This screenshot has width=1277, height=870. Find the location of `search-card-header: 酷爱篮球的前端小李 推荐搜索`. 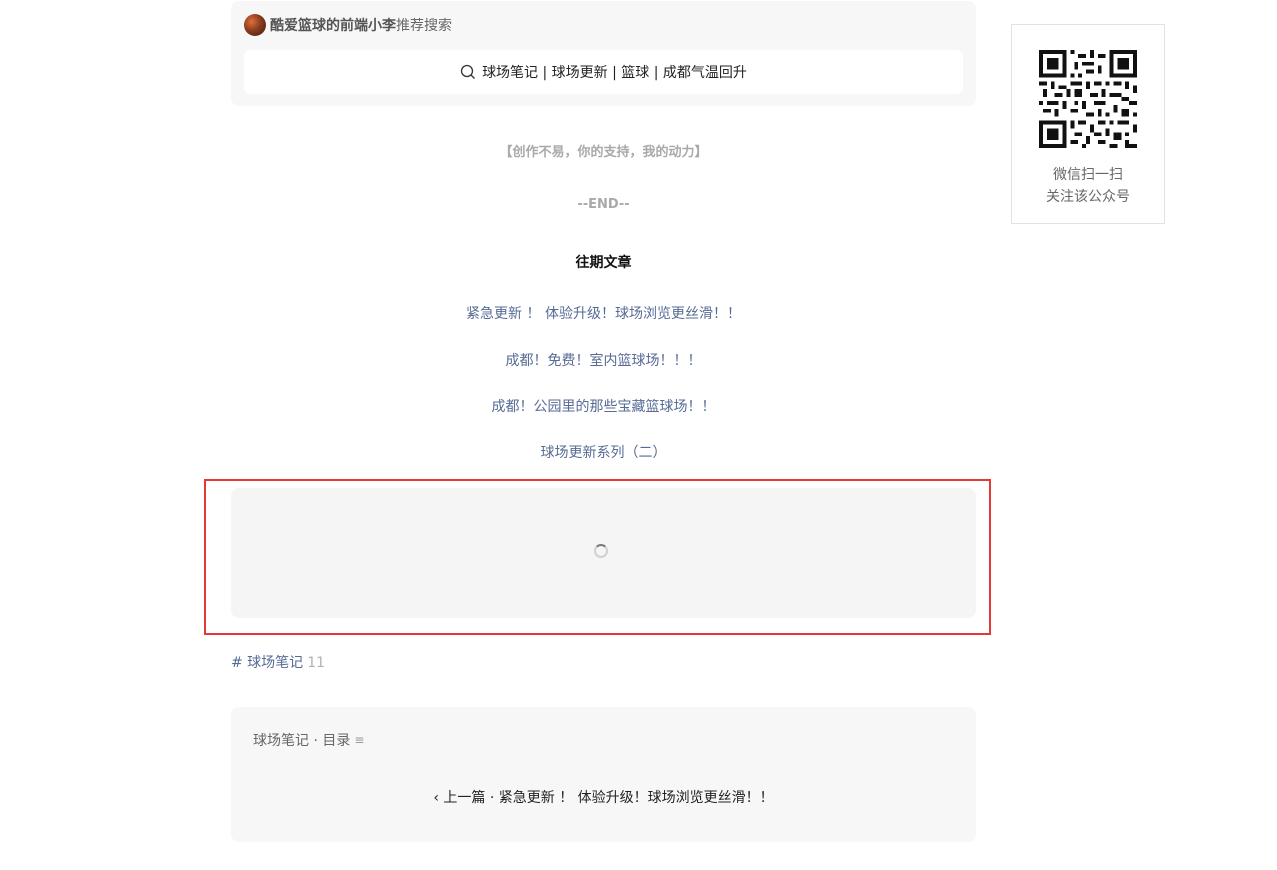

search-card-header: 酷爱篮球的前端小李 推荐搜索 is located at coordinates (348, 25).